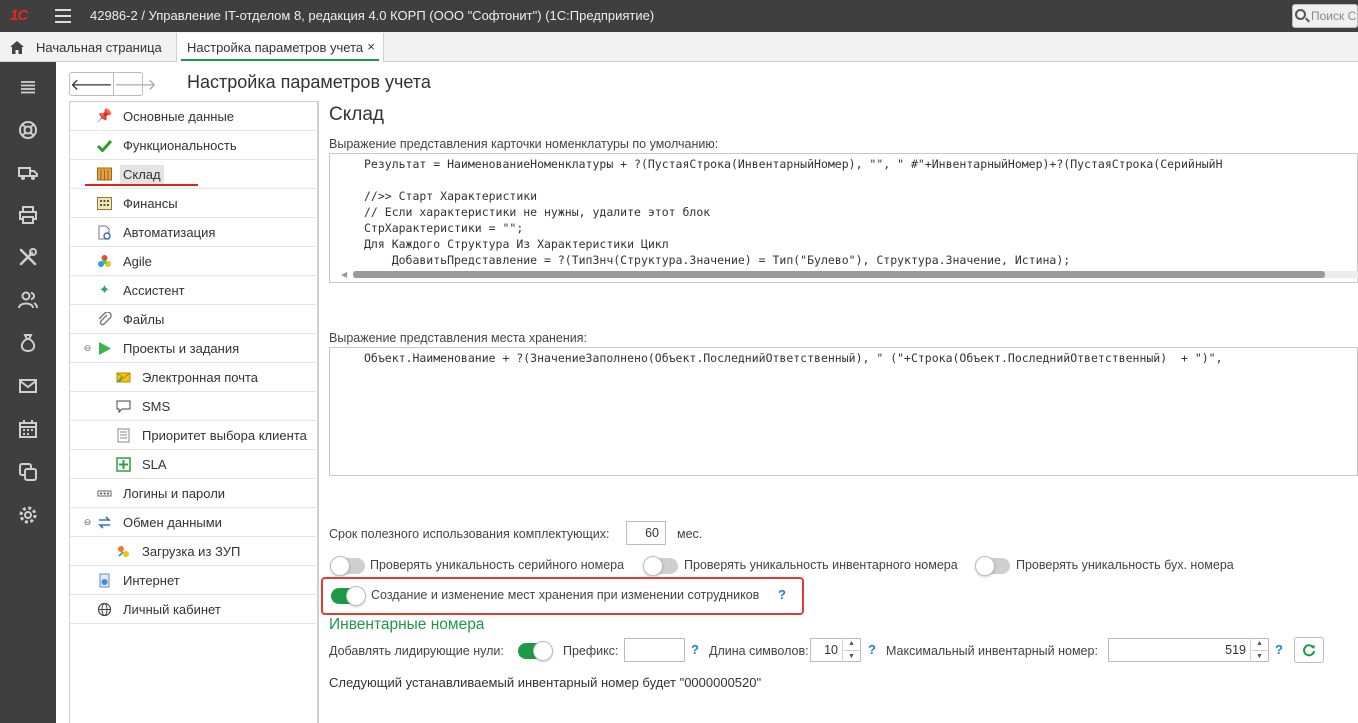 The width and height of the screenshot is (1358, 723). What do you see at coordinates (104, 261) in the screenshot?
I see `agile-icon` at bounding box center [104, 261].